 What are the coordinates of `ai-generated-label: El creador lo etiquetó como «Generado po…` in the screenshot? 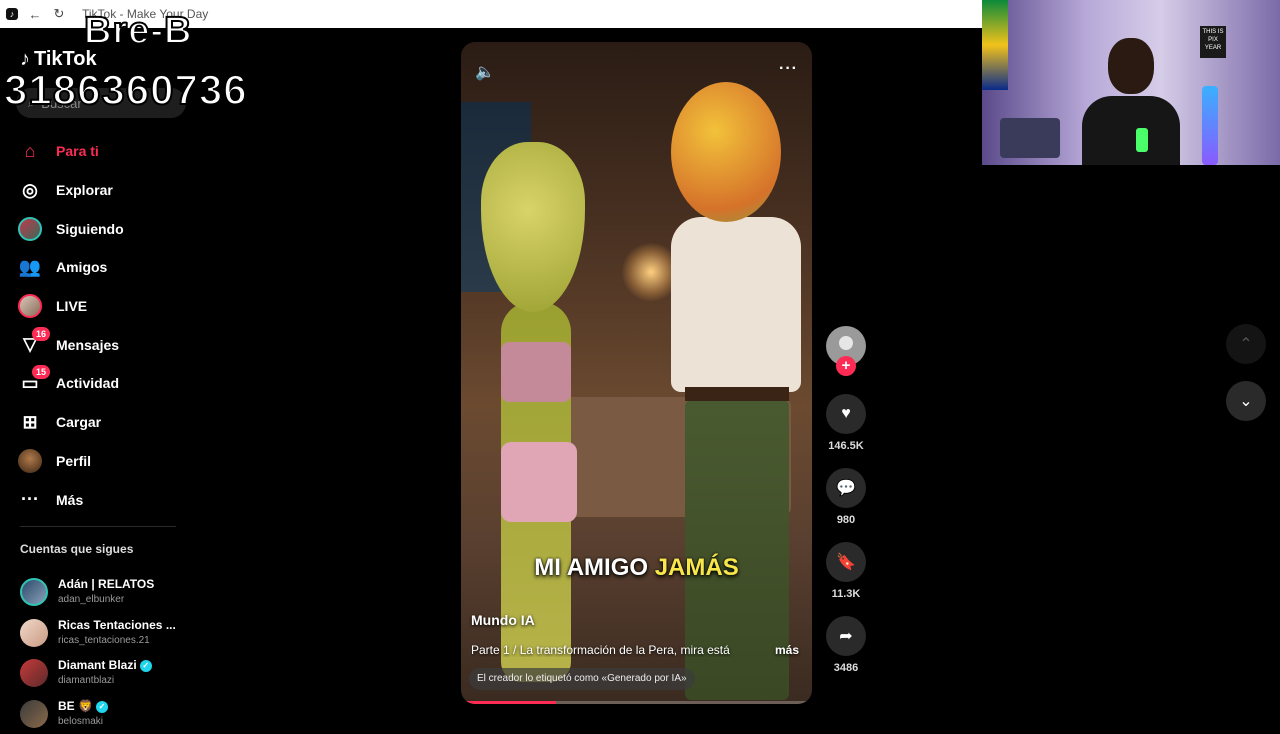 It's located at (582, 679).